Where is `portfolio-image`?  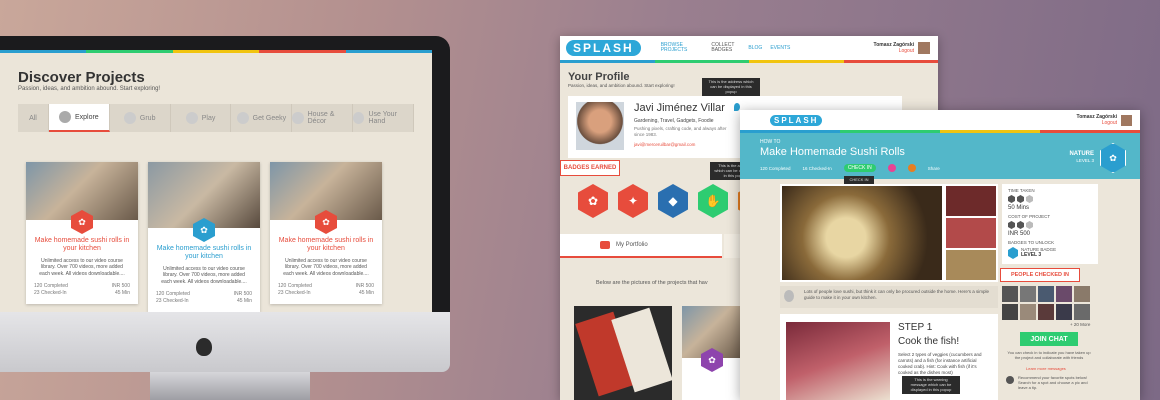
portfolio-image is located at coordinates (623, 353).